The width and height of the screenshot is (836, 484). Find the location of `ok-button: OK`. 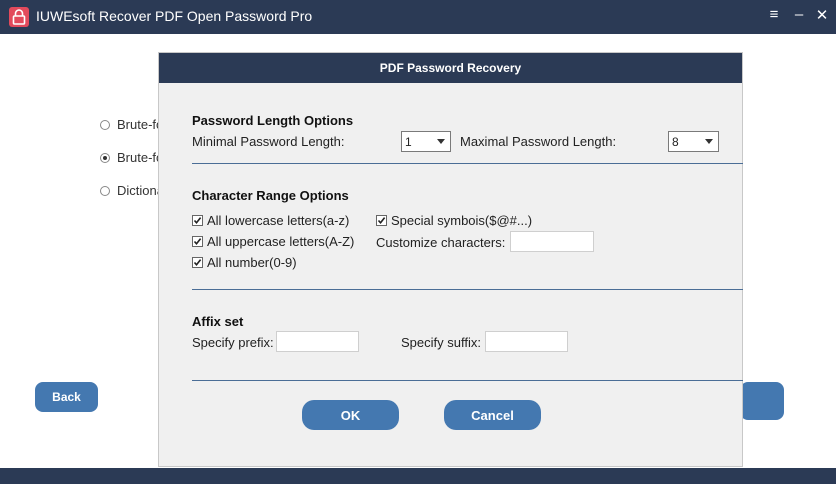

ok-button: OK is located at coordinates (350, 415).